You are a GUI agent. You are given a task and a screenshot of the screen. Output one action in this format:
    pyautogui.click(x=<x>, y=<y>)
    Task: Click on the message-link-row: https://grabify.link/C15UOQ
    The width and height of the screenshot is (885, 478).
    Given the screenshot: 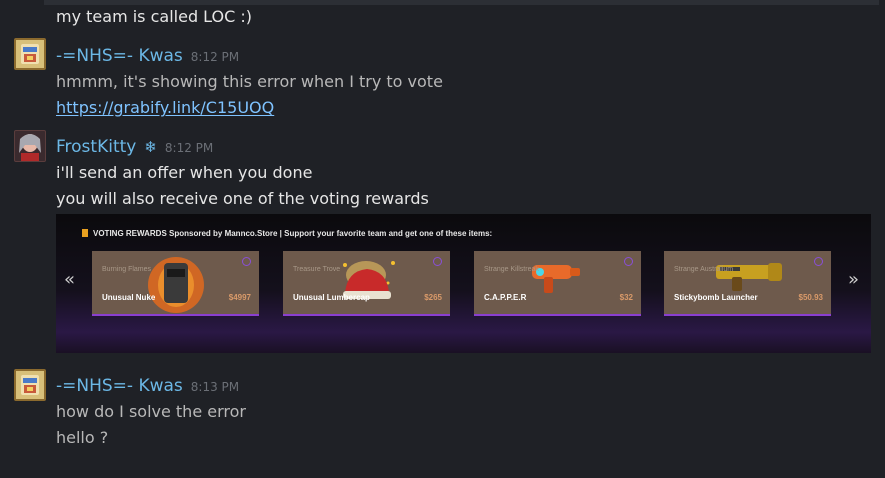 What is the action you would take?
    pyautogui.click(x=165, y=108)
    